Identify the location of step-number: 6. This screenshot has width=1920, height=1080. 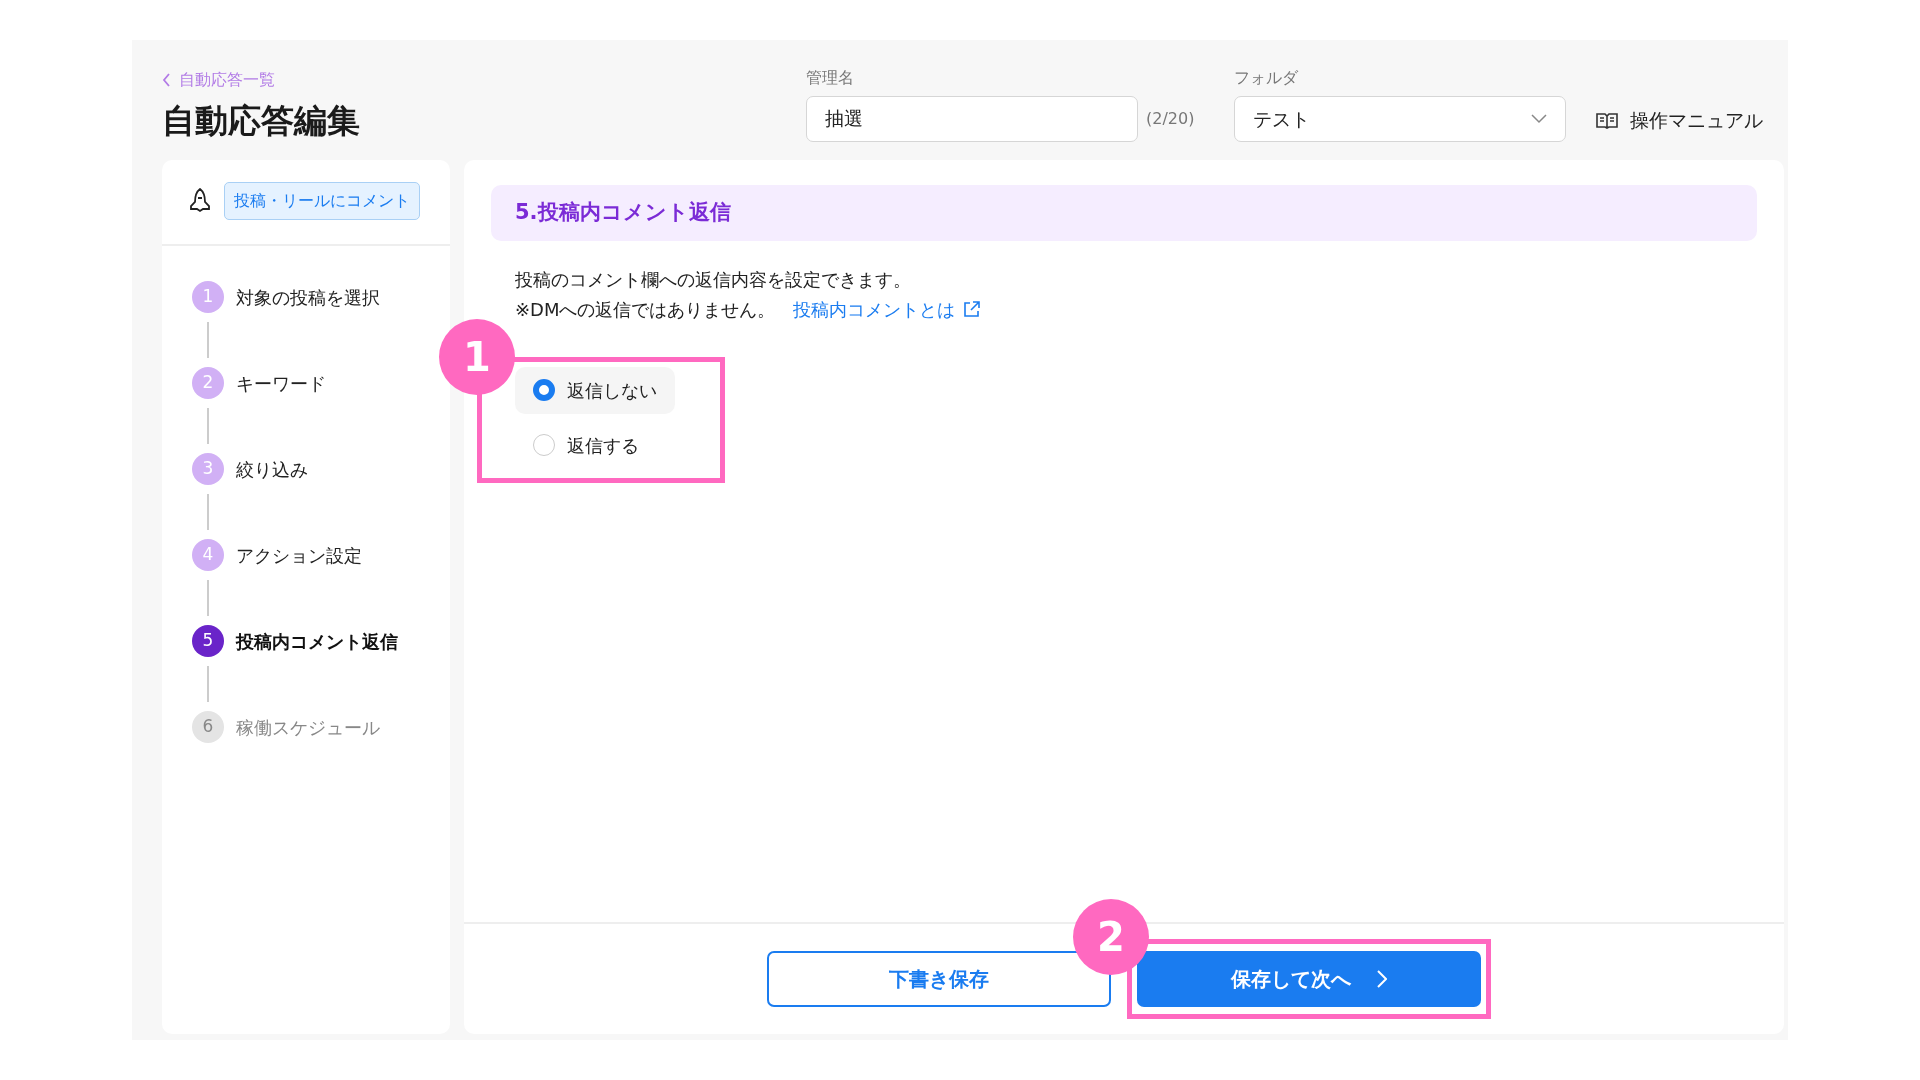
(208, 727).